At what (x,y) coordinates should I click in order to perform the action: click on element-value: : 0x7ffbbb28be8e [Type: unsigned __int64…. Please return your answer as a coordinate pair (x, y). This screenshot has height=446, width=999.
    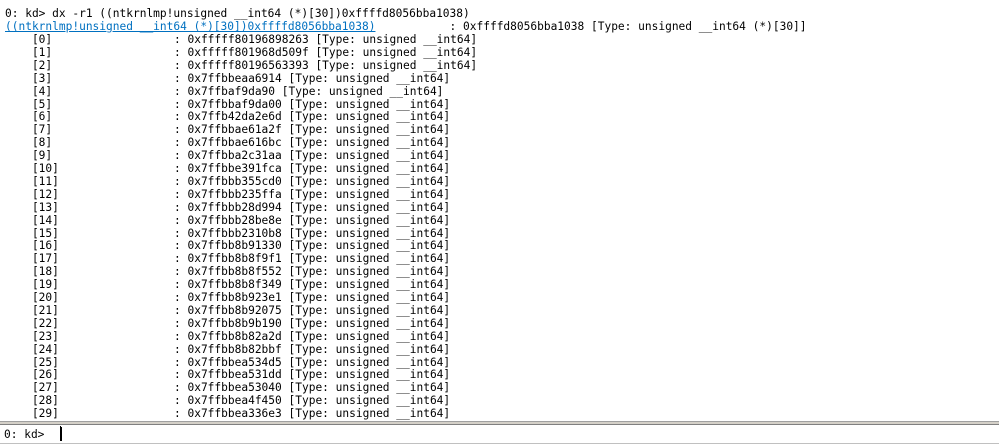
    Looking at the image, I should click on (312, 220).